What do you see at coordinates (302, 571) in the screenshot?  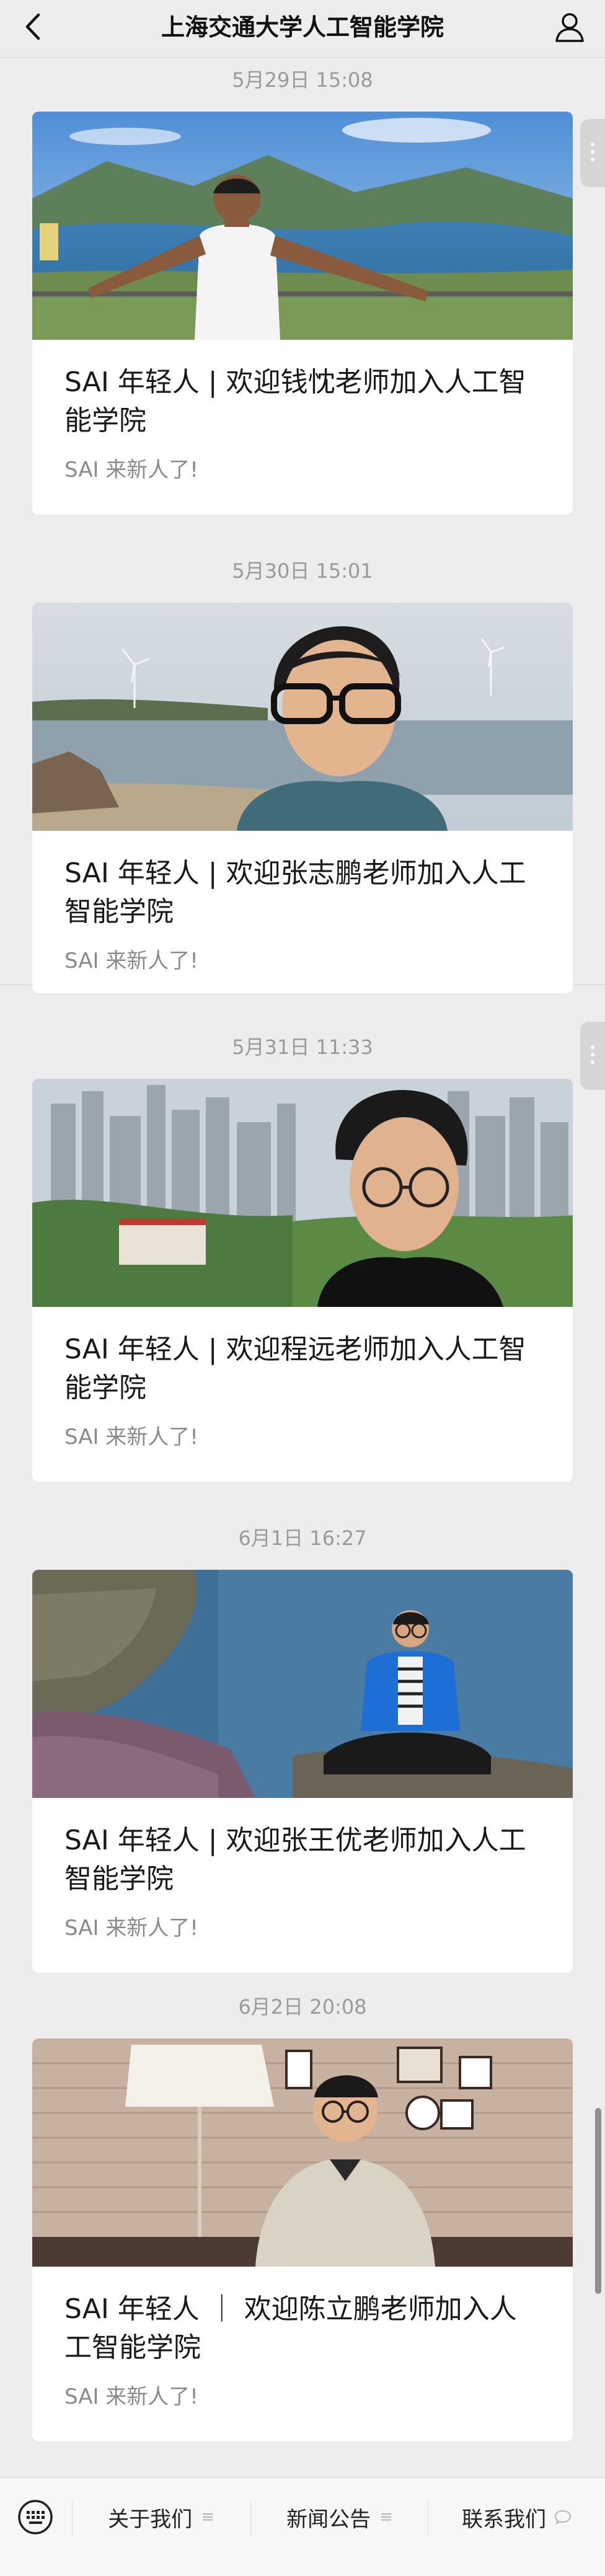 I see `message-timestamp: 5月30日 15:01` at bounding box center [302, 571].